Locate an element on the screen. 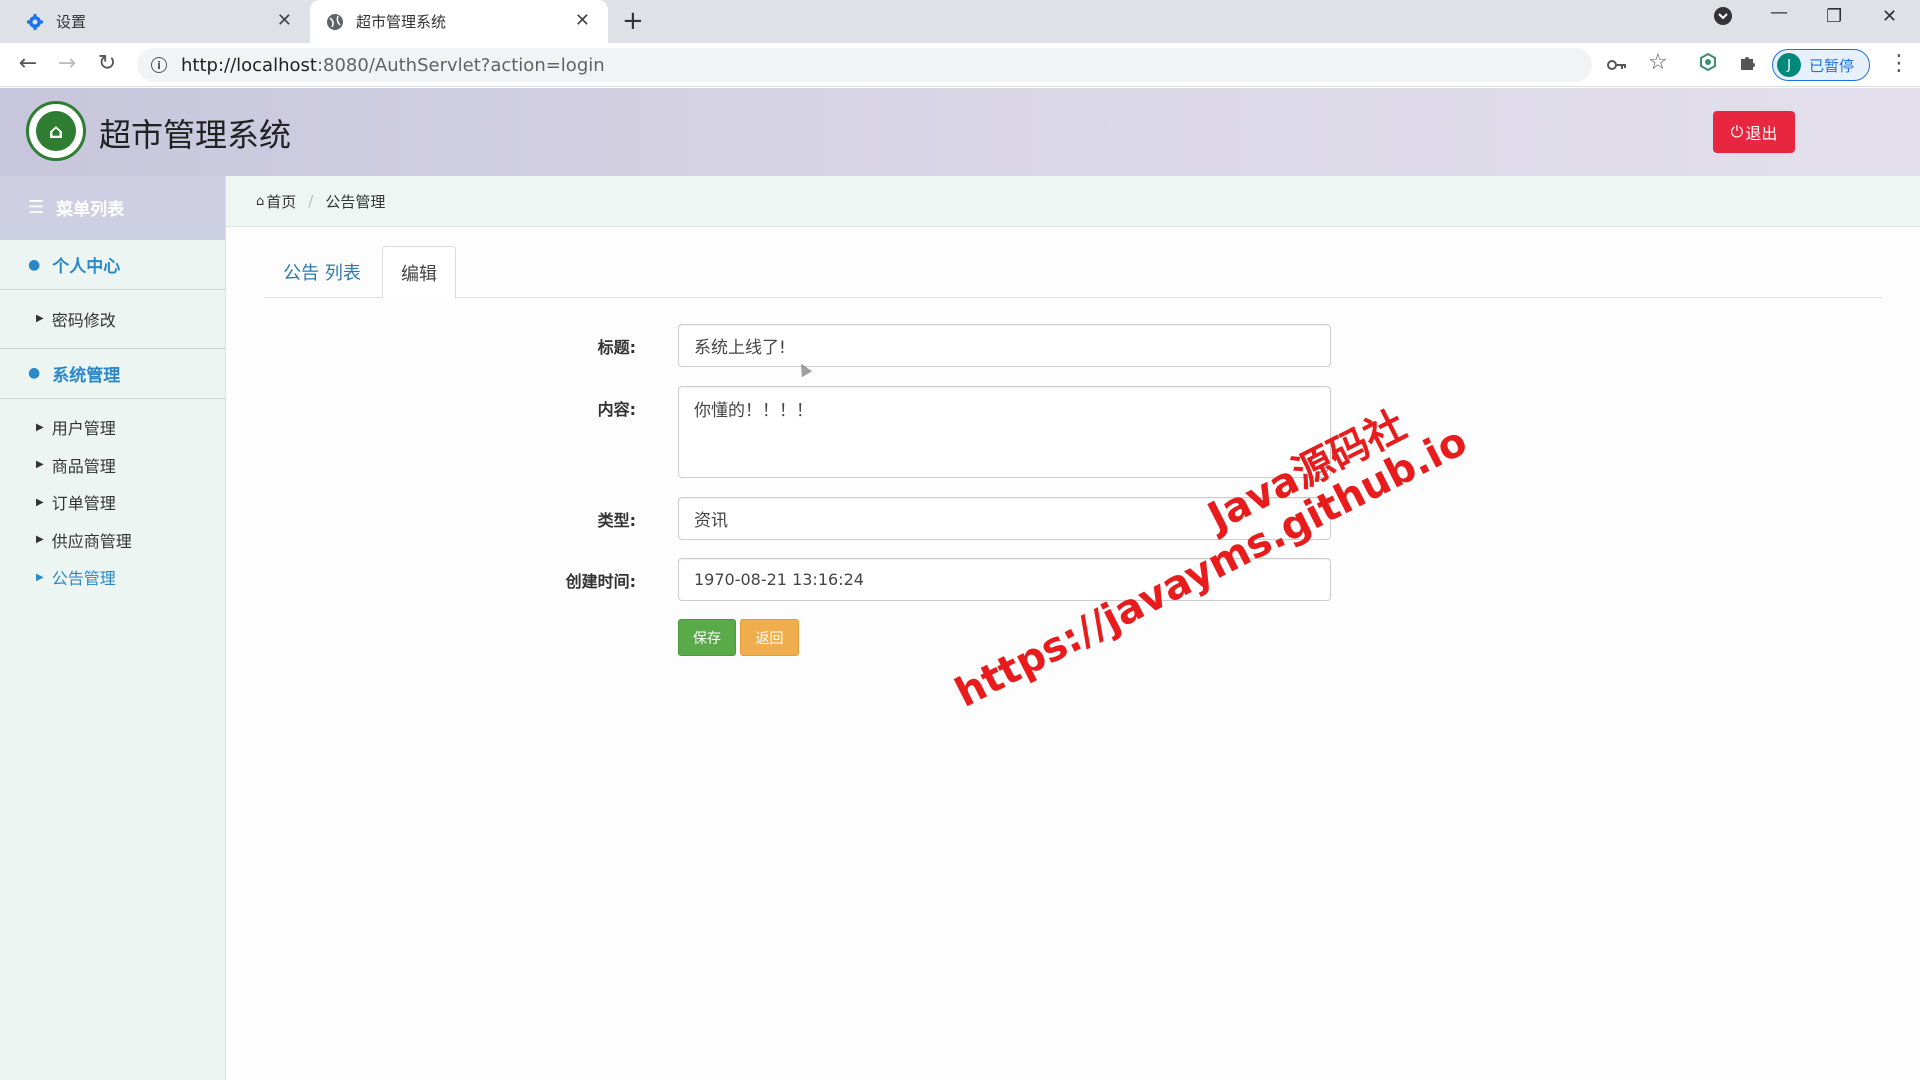  sidebar-item-label: 密码修改 is located at coordinates (83, 320).